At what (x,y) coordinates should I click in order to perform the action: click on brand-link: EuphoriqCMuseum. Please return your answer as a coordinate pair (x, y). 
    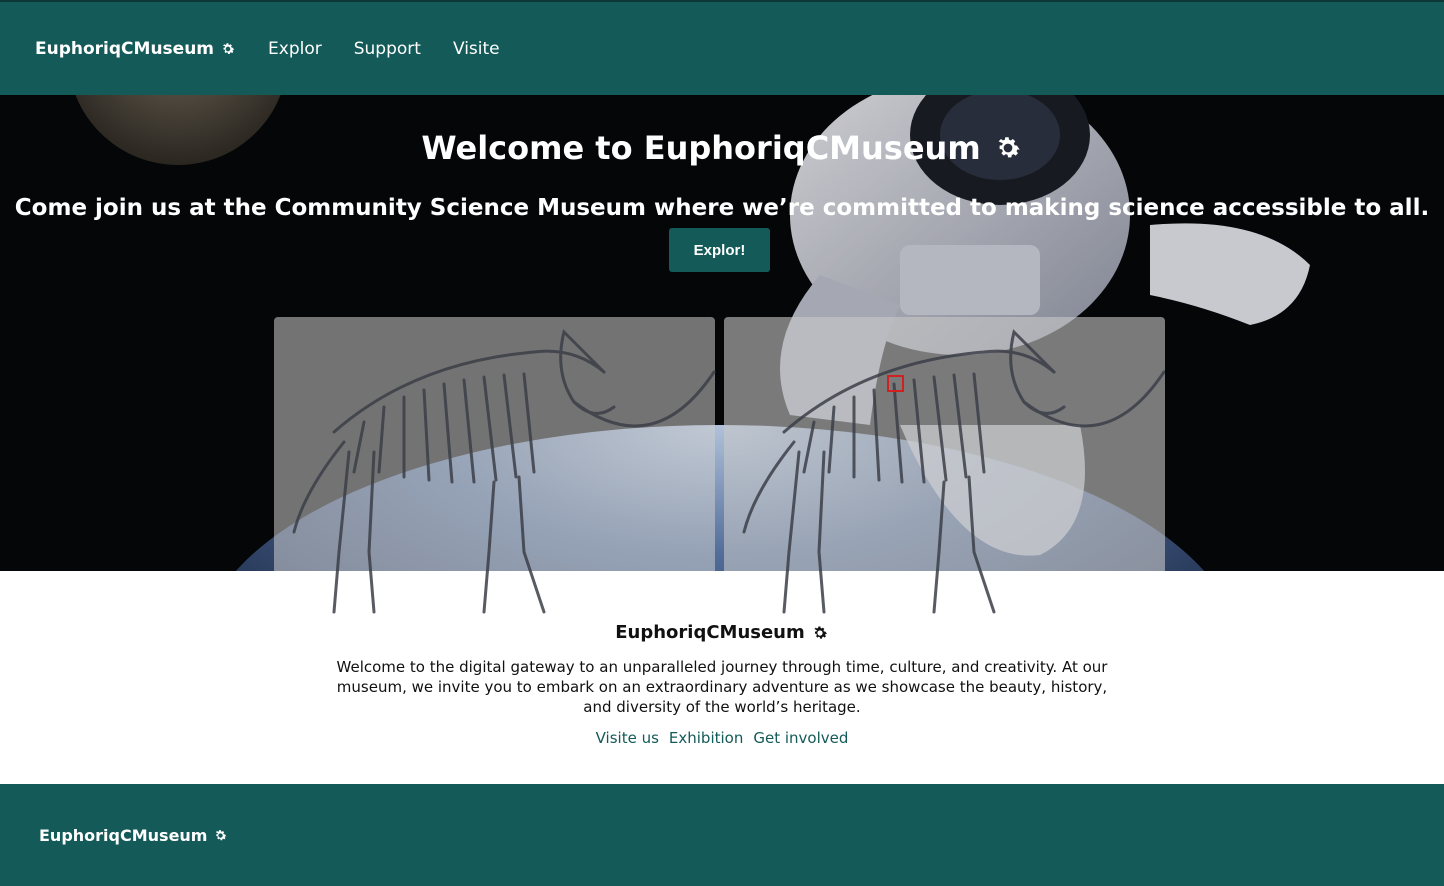
    Looking at the image, I should click on (135, 49).